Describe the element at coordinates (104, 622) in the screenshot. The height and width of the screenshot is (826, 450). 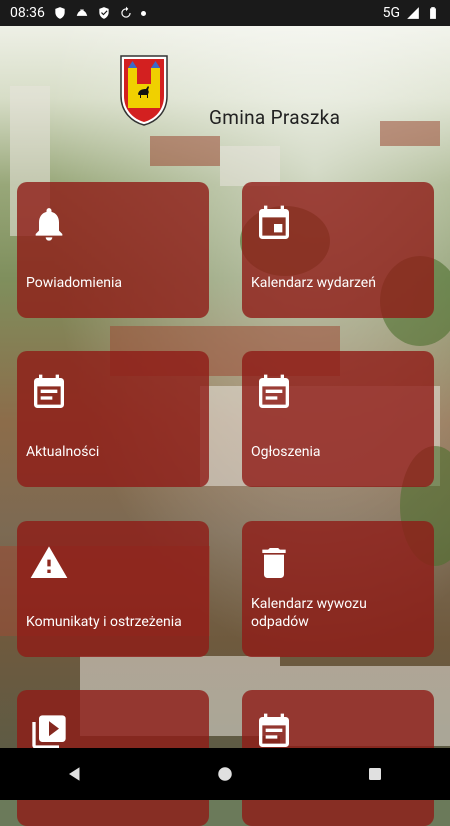
I see `tile-label: Komunikaty i ostrzeżenia` at that location.